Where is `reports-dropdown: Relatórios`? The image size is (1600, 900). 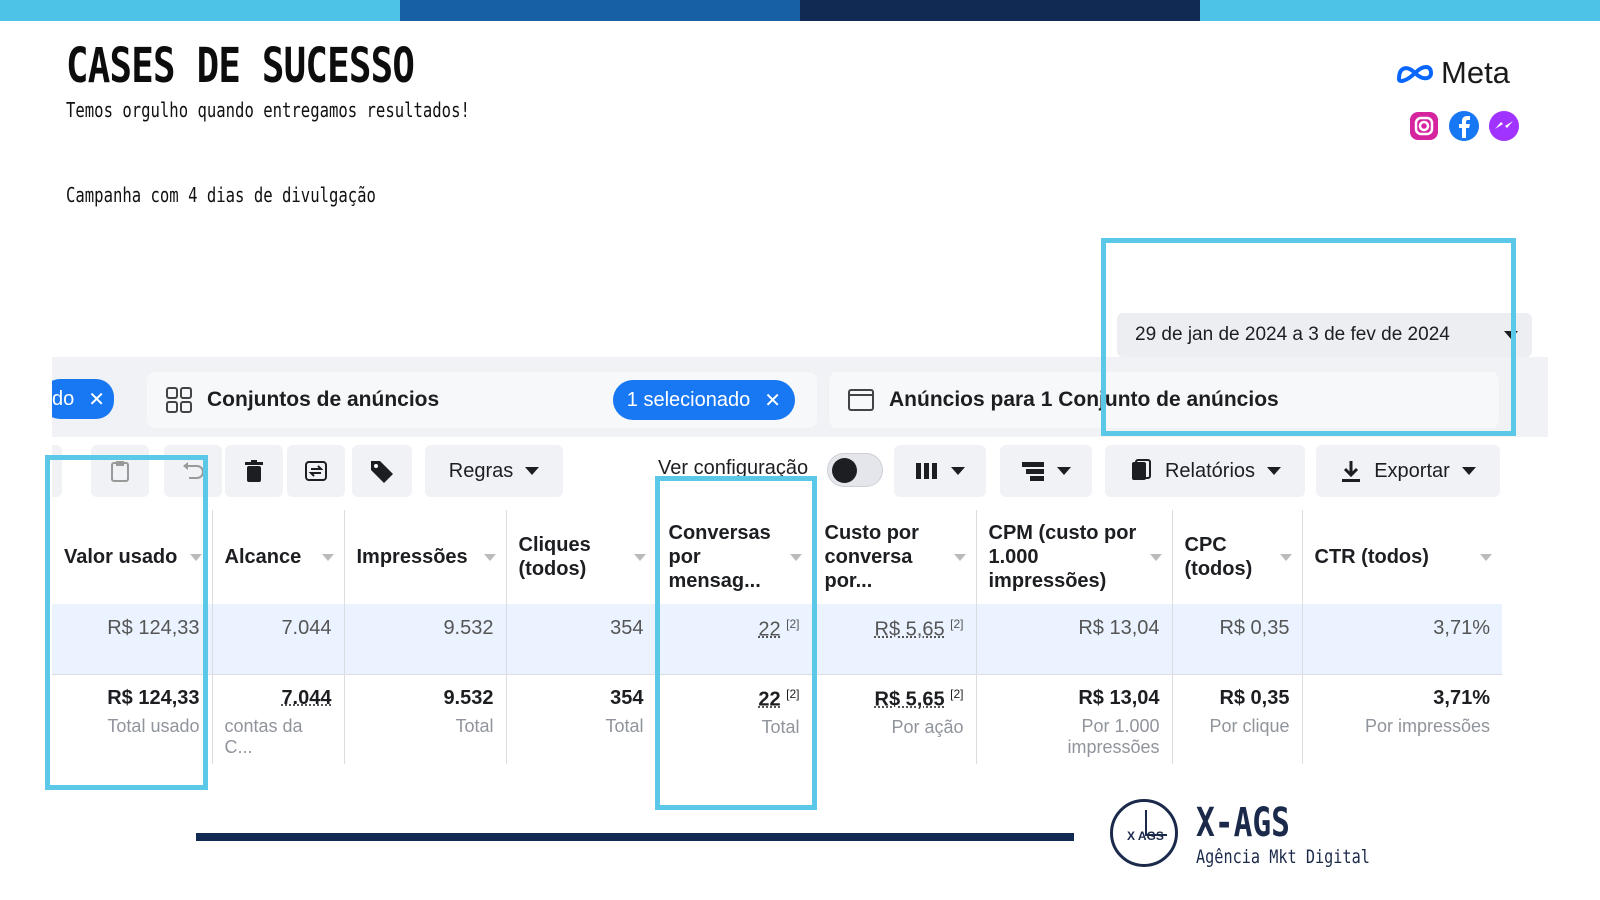
reports-dropdown: Relatórios is located at coordinates (1205, 471).